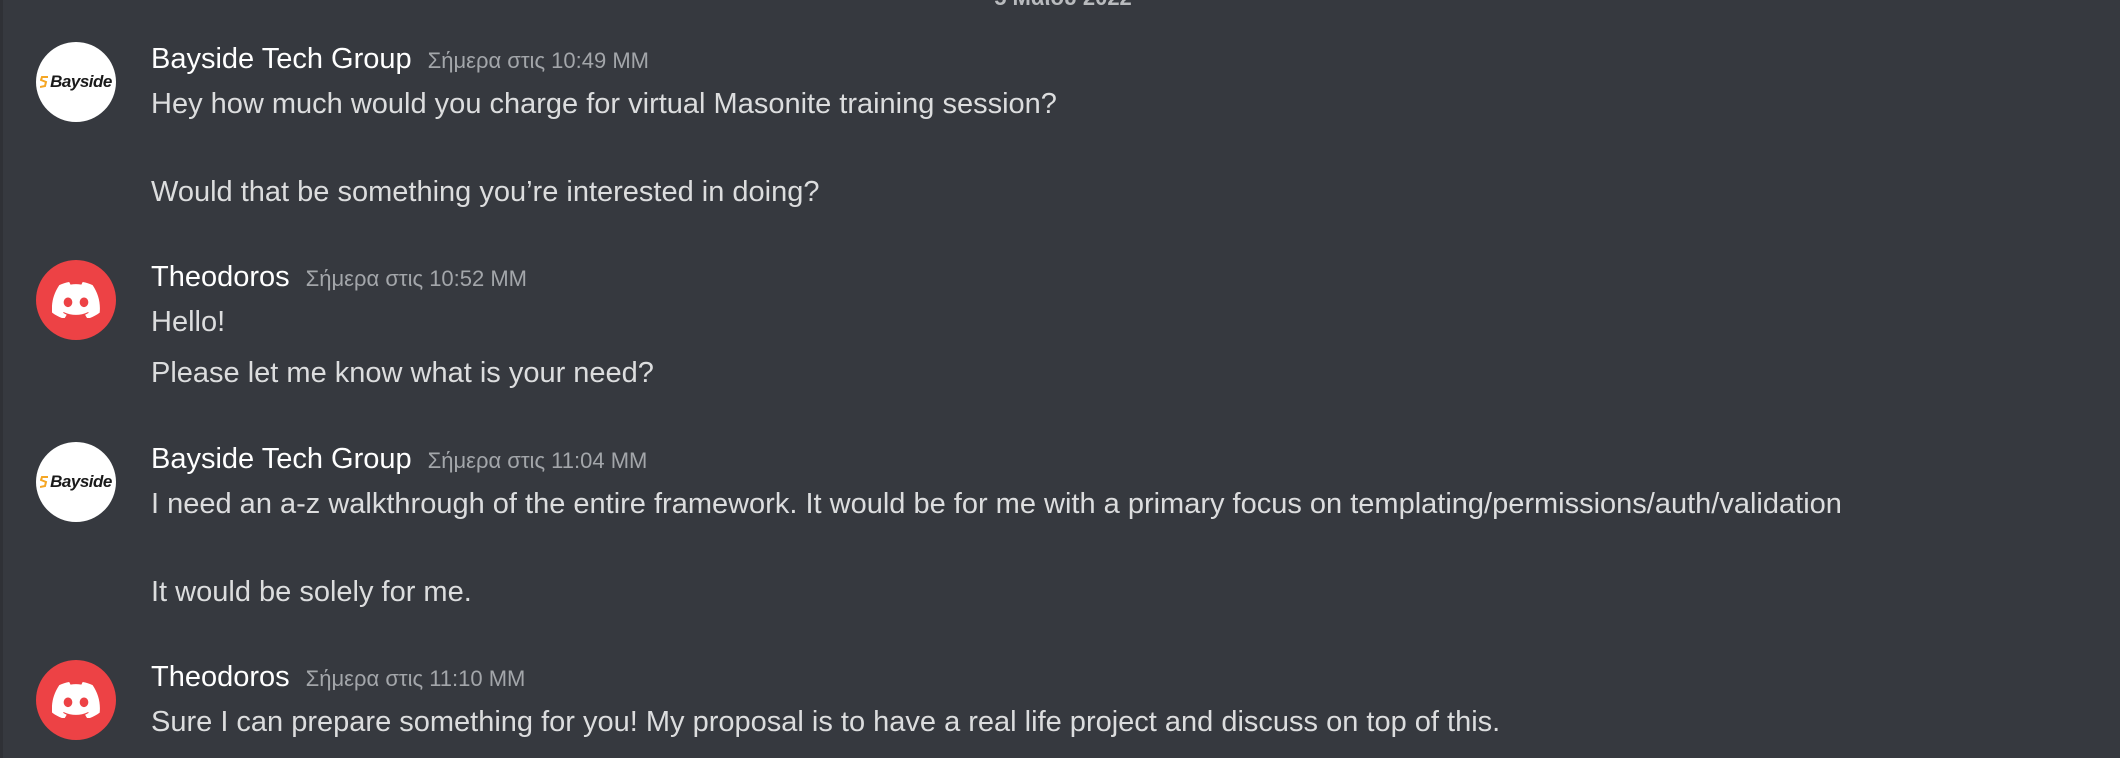 This screenshot has width=2120, height=758. What do you see at coordinates (311, 592) in the screenshot?
I see `message-text: It would be solely for me.` at bounding box center [311, 592].